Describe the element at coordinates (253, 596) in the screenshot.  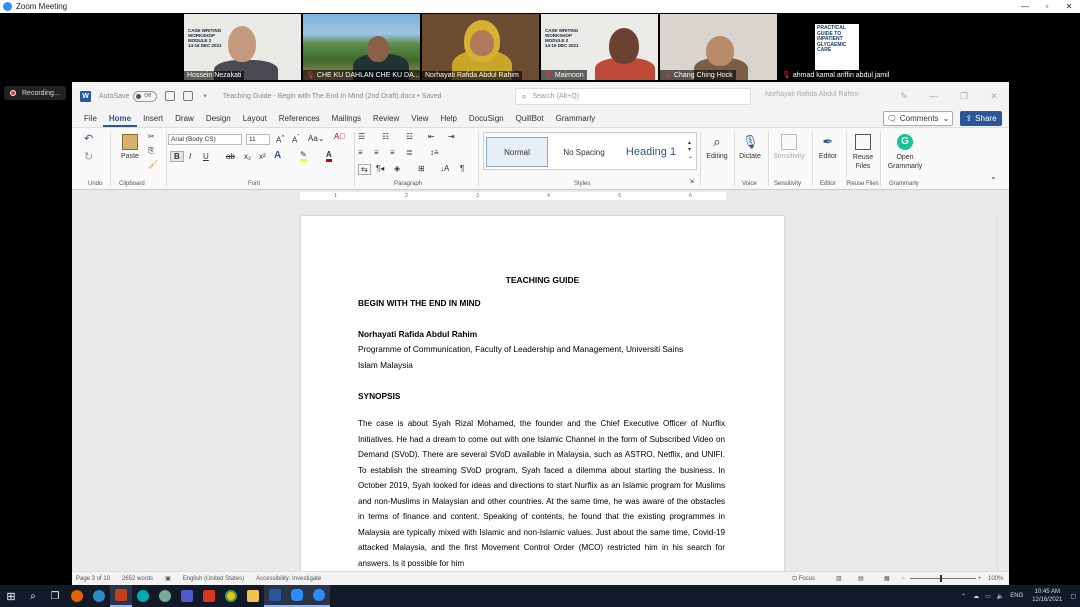
I see `file-explorer-icon` at that location.